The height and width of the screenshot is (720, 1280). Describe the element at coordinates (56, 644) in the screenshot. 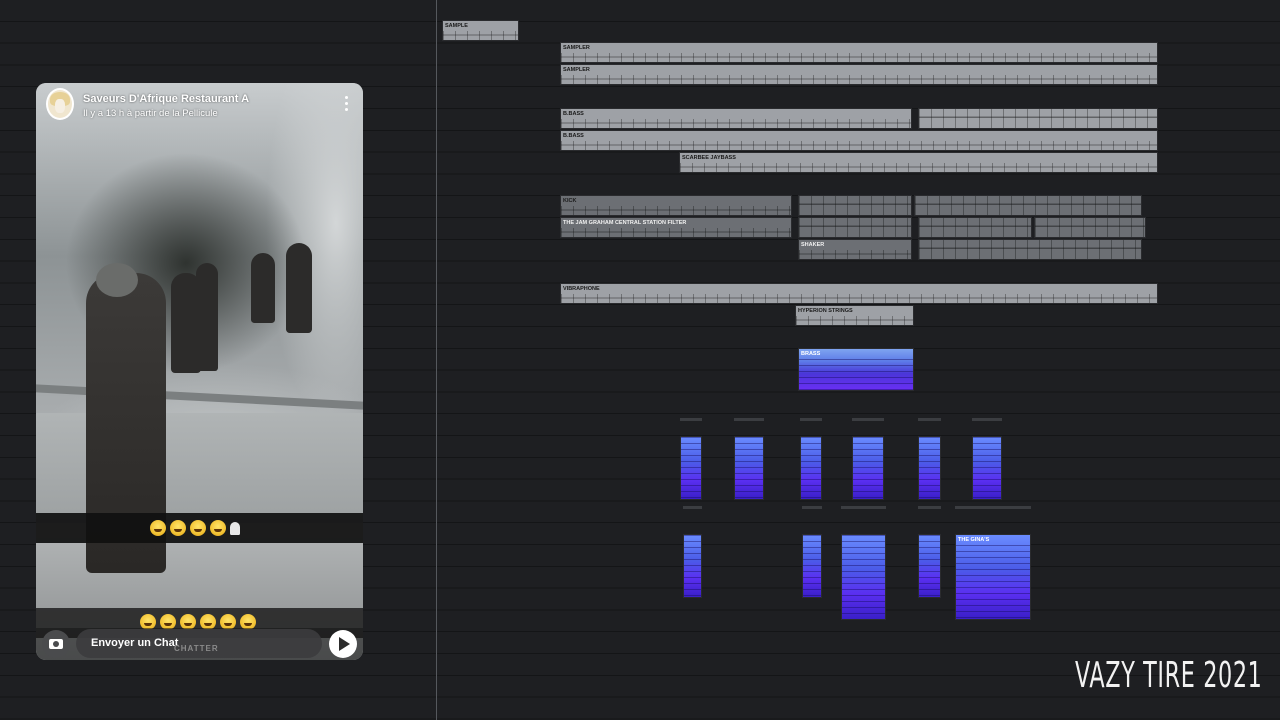

I see `camera-icon` at that location.